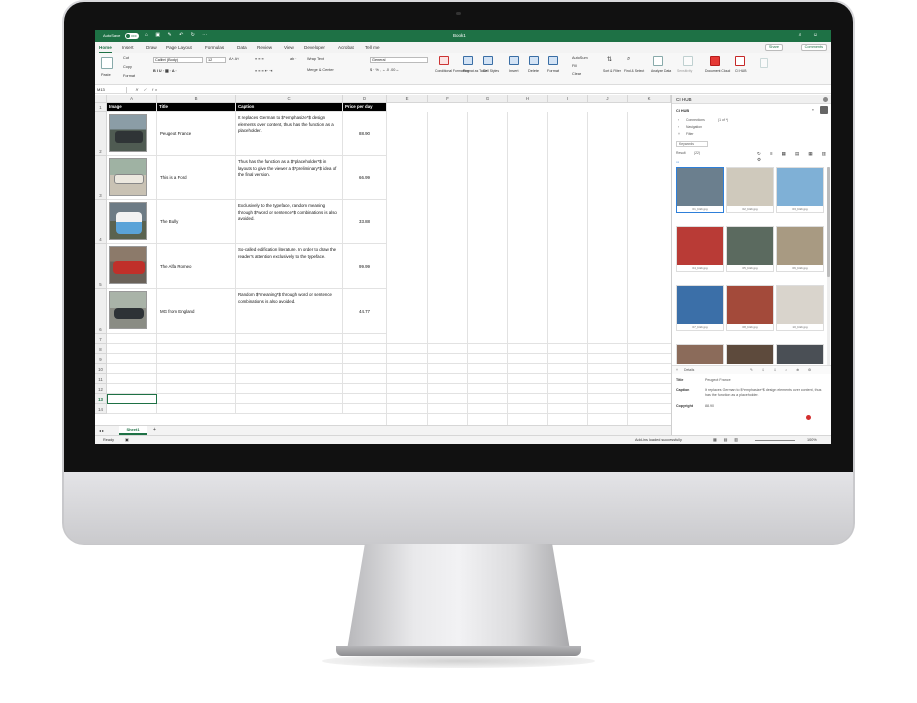 Image resolution: width=917 pixels, height=703 pixels. Describe the element at coordinates (365, 134) in the screenshot. I see `price-cell: 88.90` at that location.